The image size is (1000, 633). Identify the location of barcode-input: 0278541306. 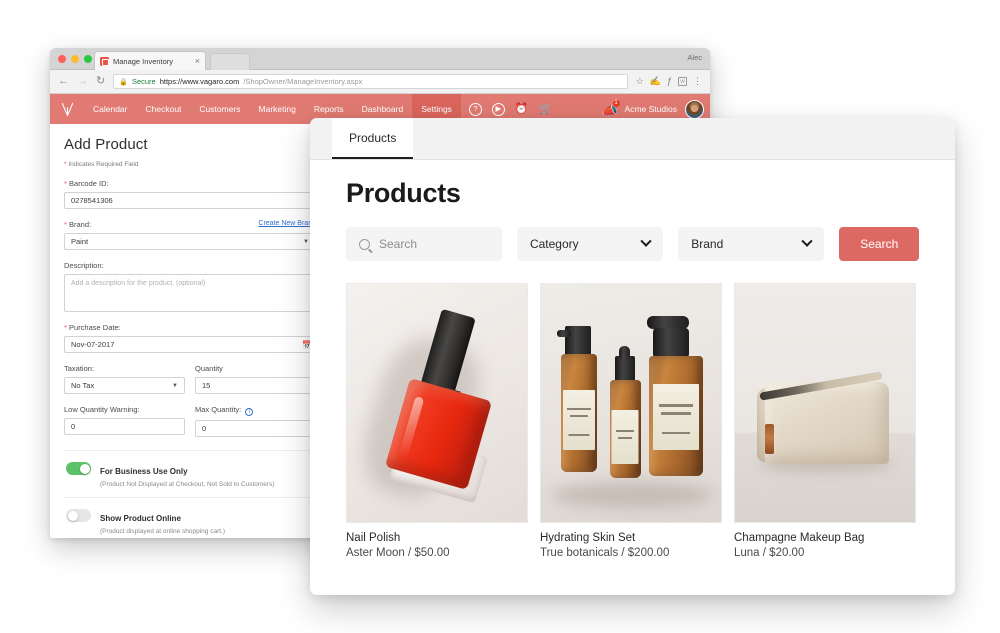
(190, 200).